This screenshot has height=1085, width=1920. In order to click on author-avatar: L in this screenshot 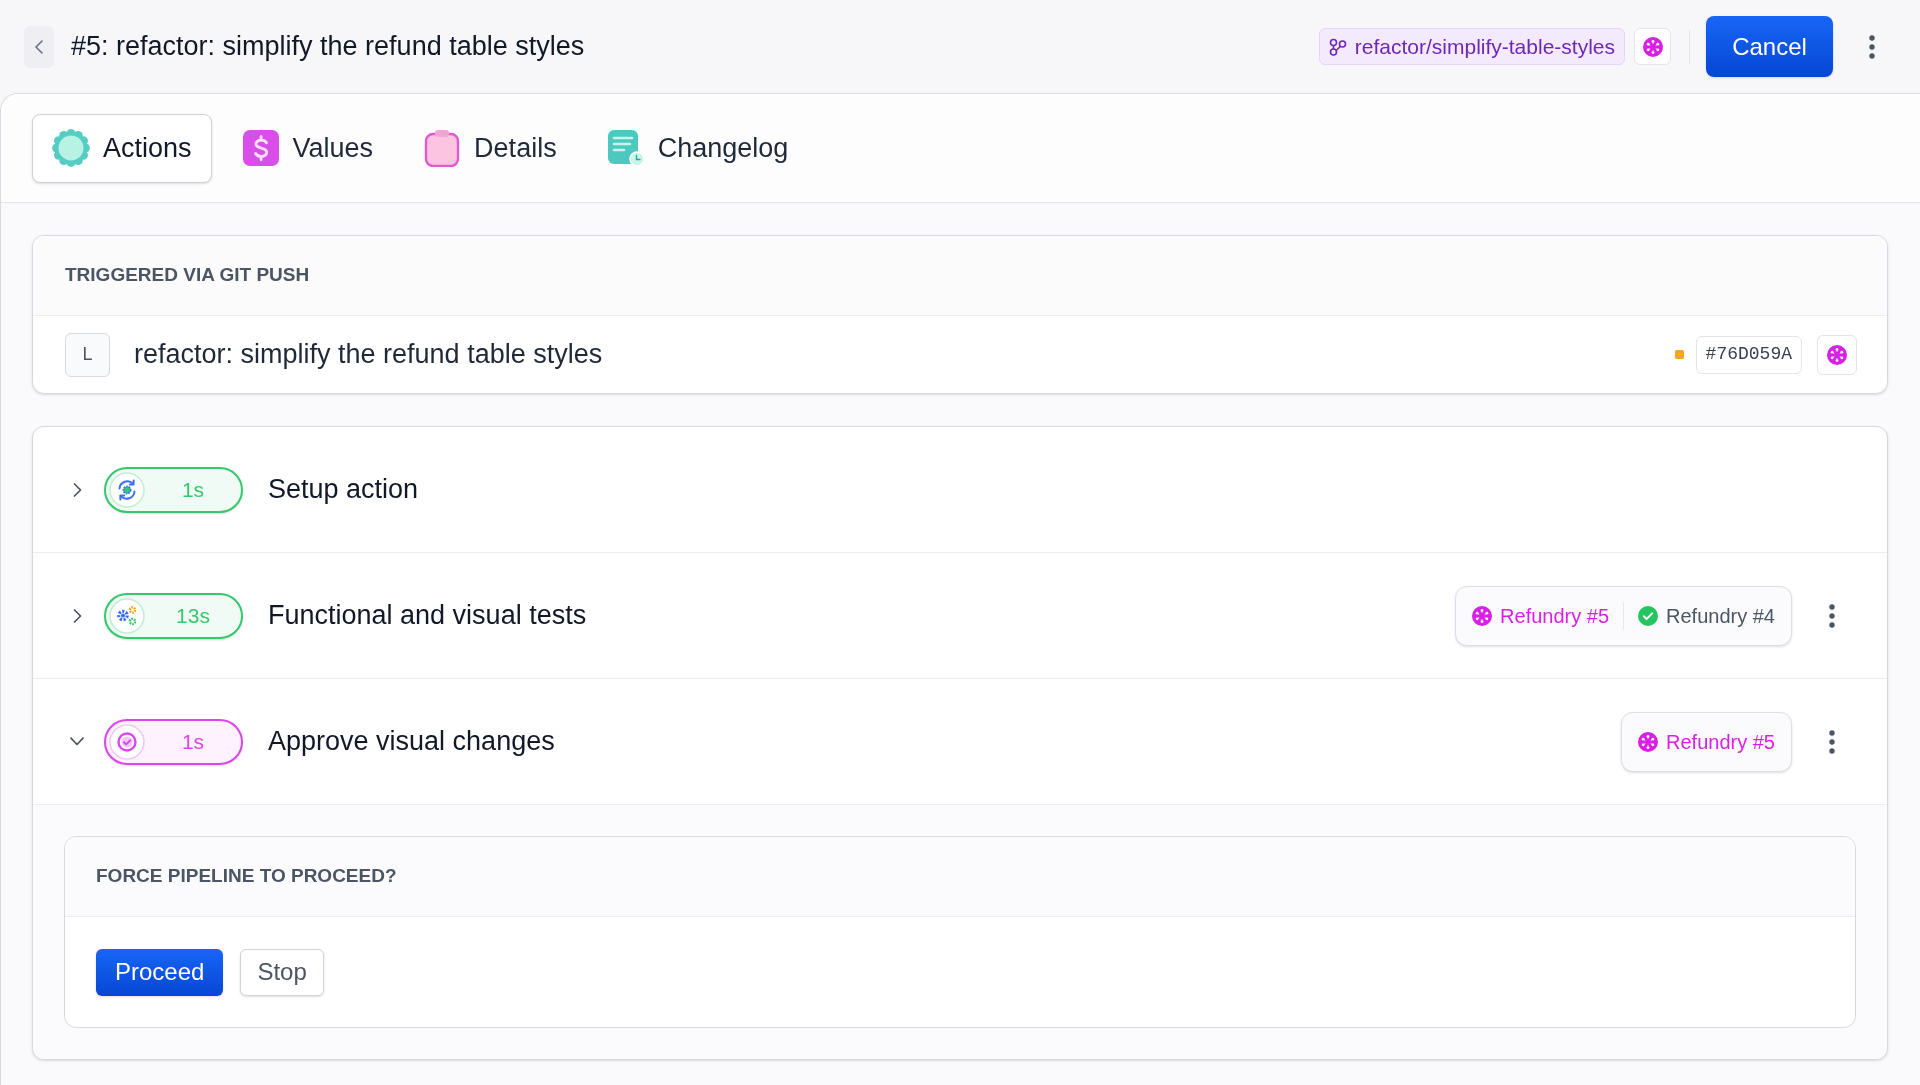, I will do `click(87, 354)`.